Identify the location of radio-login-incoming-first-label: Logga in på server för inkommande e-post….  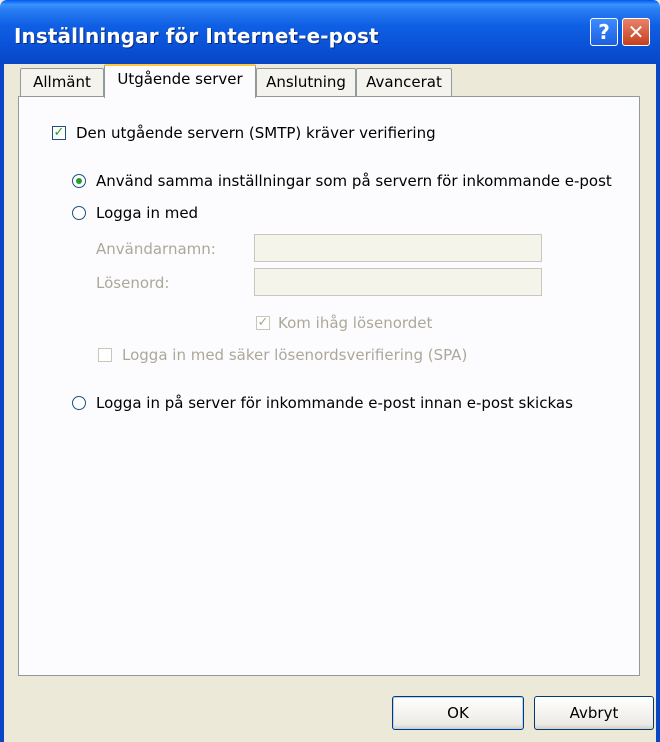
(334, 403).